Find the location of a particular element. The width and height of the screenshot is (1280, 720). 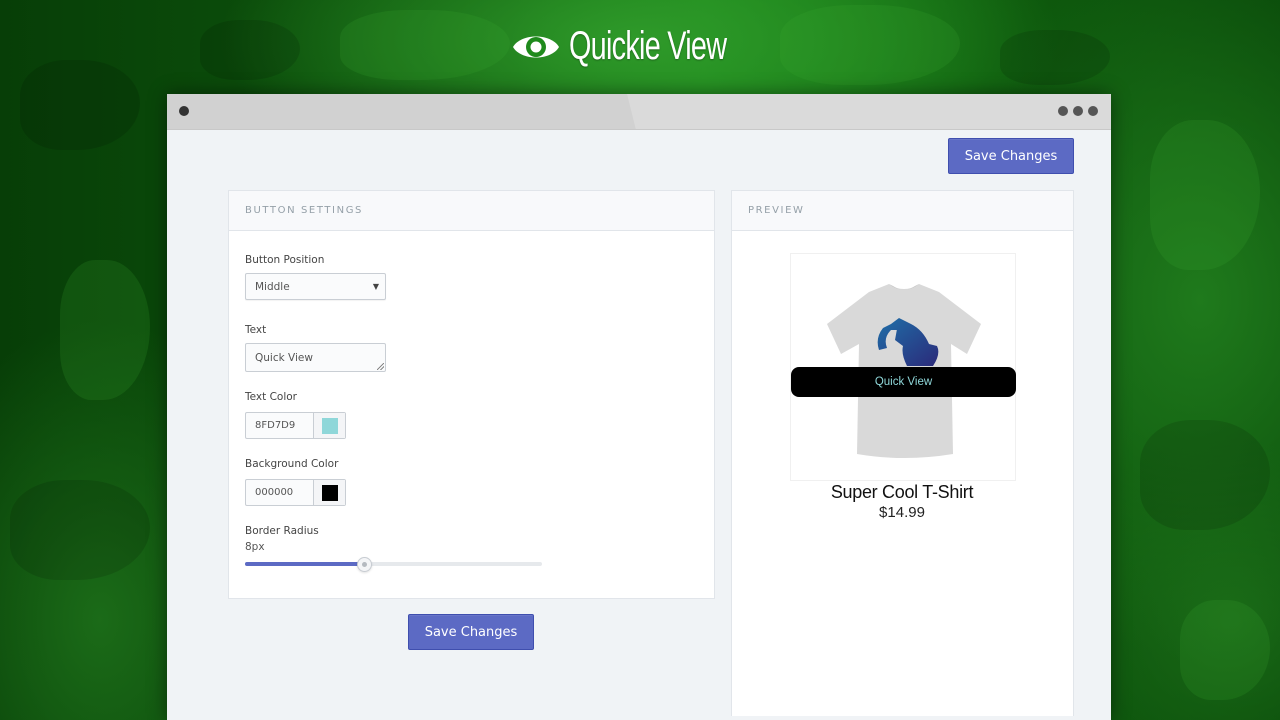

save-changes-button-top: Save Changes is located at coordinates (1011, 156).